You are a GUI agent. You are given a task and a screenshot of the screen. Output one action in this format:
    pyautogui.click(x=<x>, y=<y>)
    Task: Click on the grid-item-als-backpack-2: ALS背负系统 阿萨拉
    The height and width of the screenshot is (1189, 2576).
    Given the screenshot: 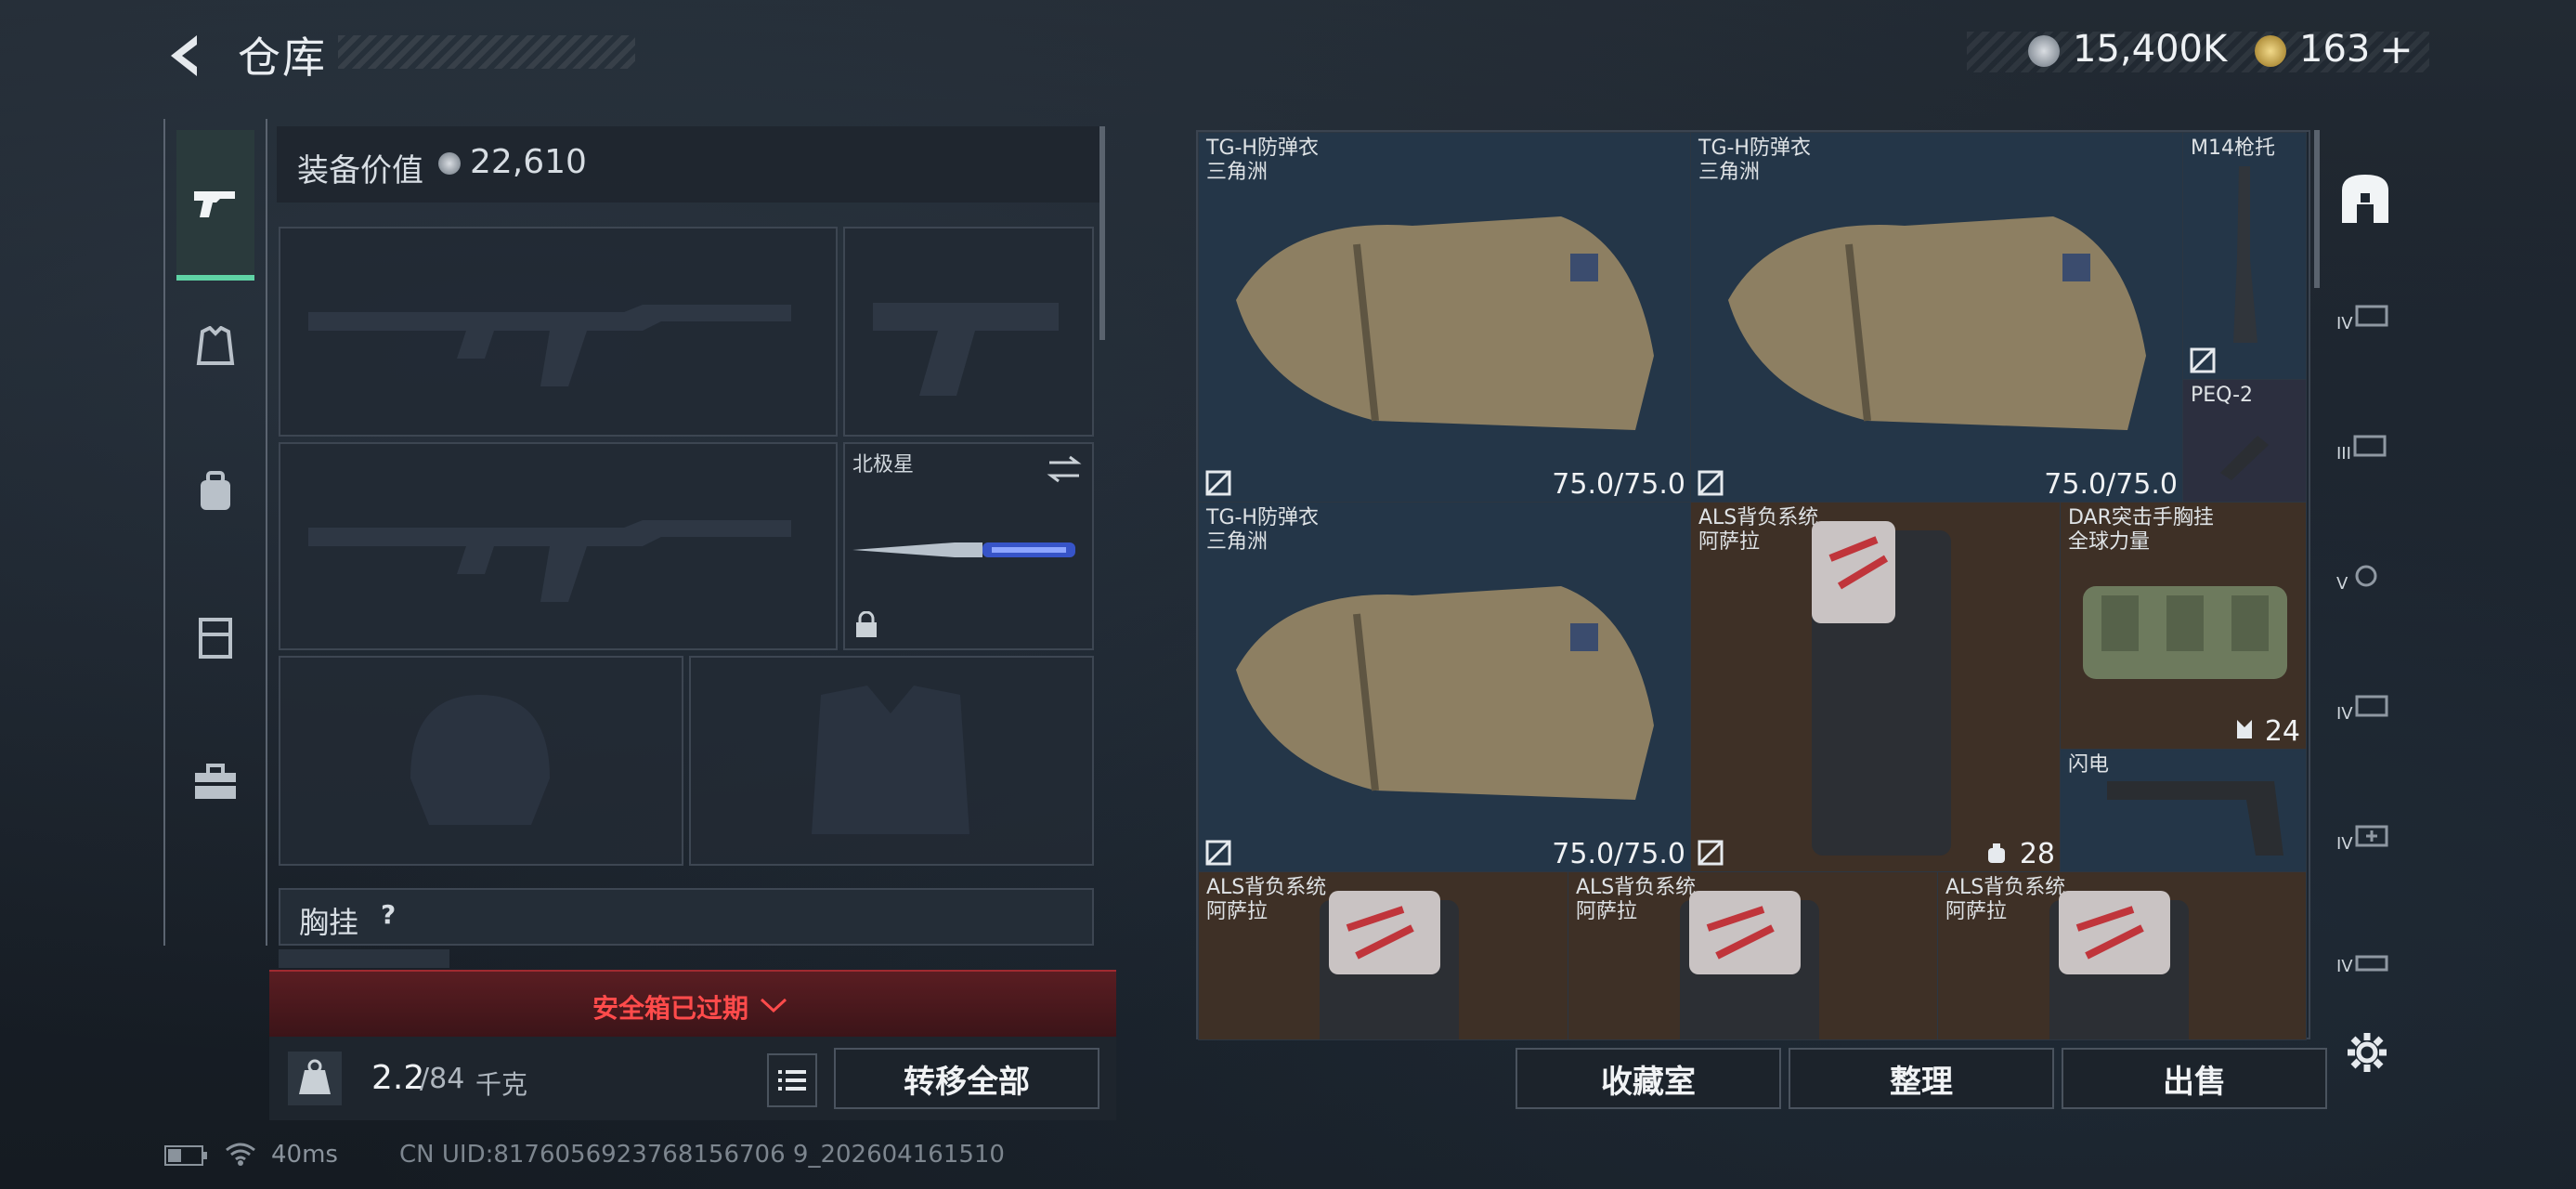 What is the action you would take?
    pyautogui.click(x=1383, y=955)
    